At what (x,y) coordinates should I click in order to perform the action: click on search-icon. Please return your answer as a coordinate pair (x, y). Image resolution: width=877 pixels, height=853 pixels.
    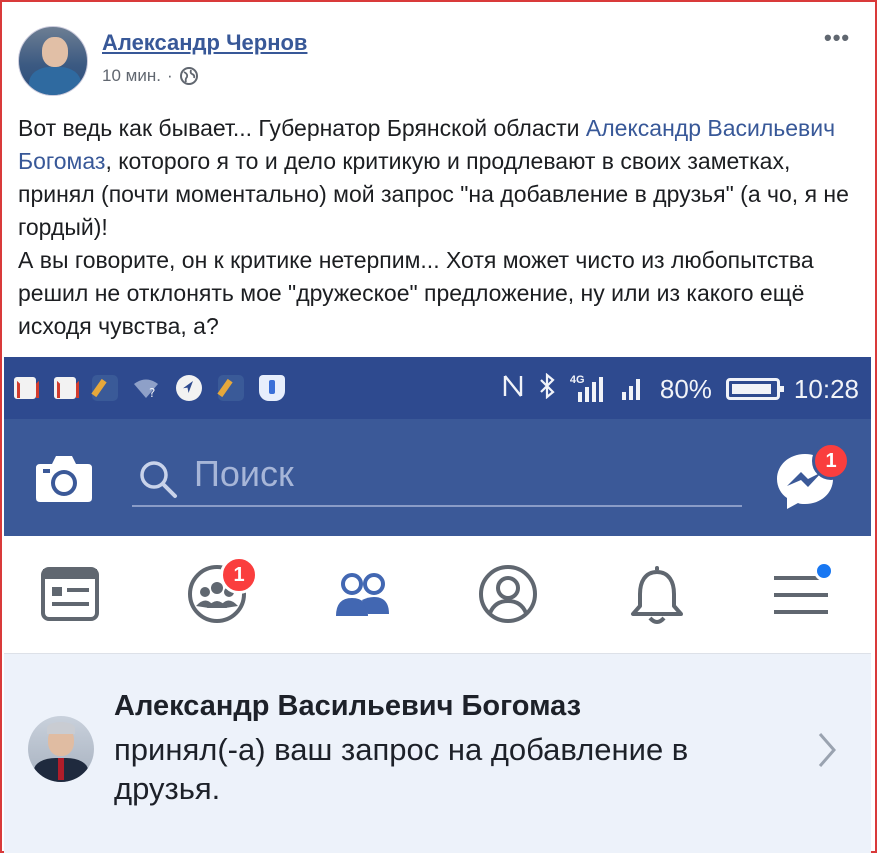
    Looking at the image, I should click on (158, 481).